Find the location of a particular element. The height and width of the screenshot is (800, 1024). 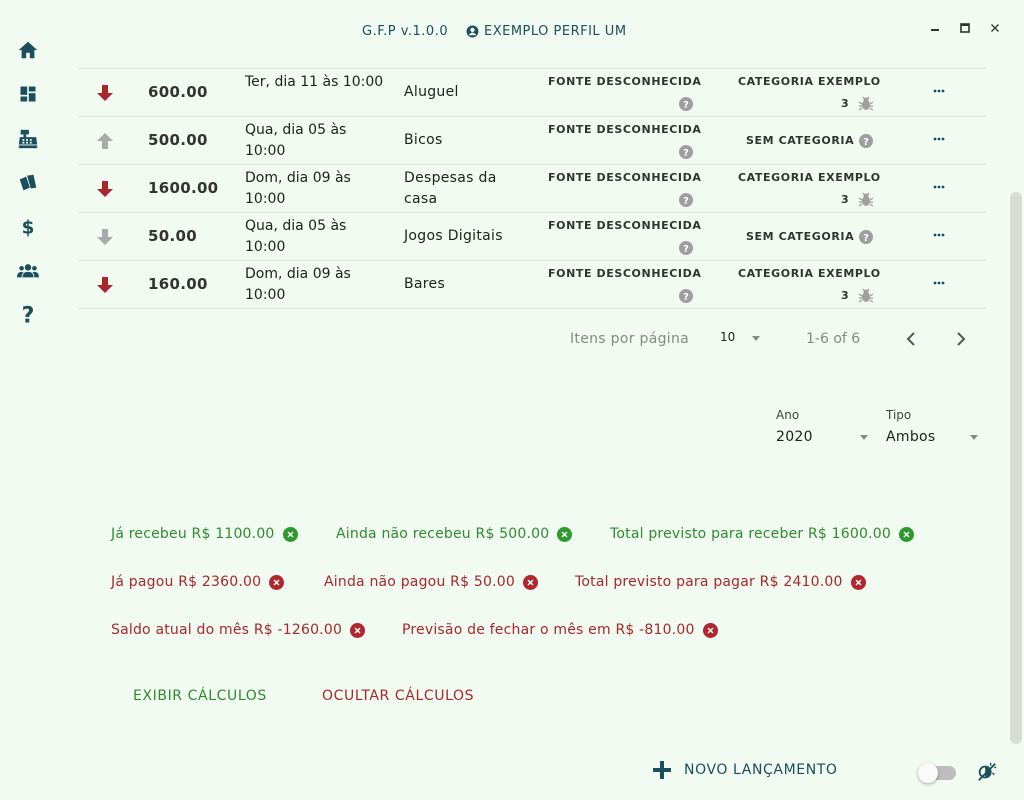

show-calculations-button: EXIBIR CÁLCULOS is located at coordinates (200, 696).